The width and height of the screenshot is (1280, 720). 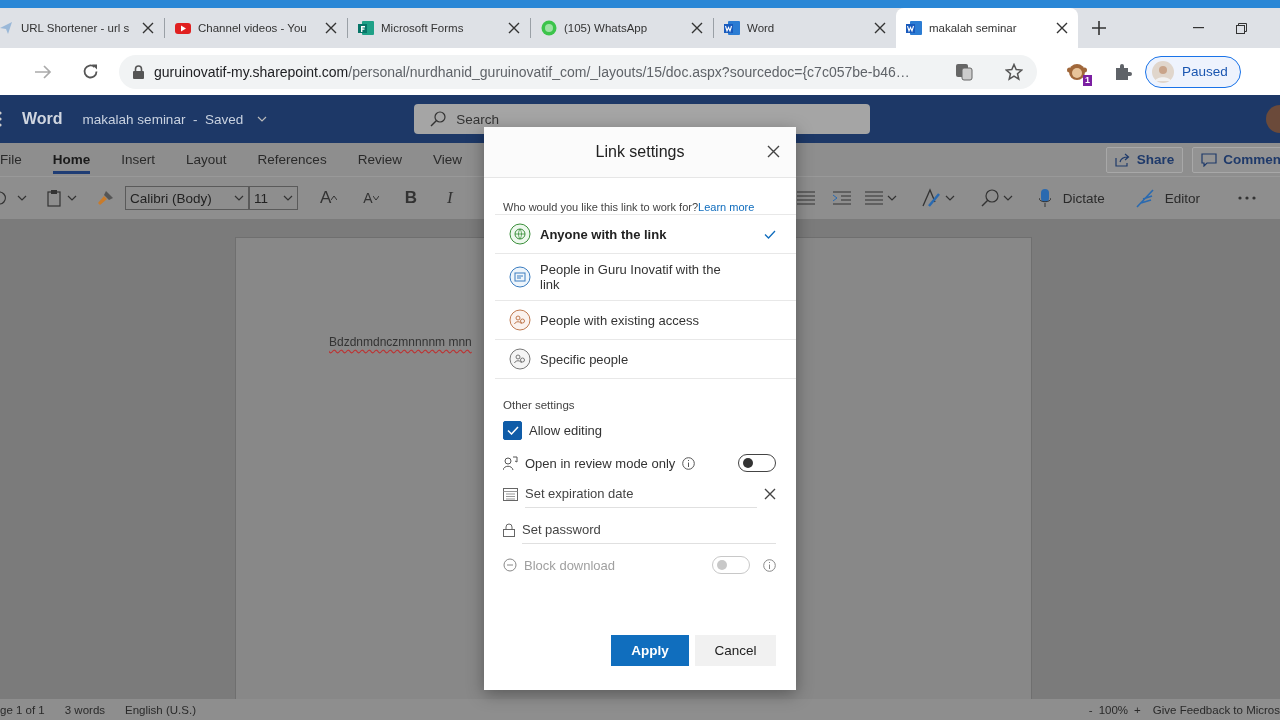 What do you see at coordinates (645, 359) in the screenshot?
I see `link-option: Specific people` at bounding box center [645, 359].